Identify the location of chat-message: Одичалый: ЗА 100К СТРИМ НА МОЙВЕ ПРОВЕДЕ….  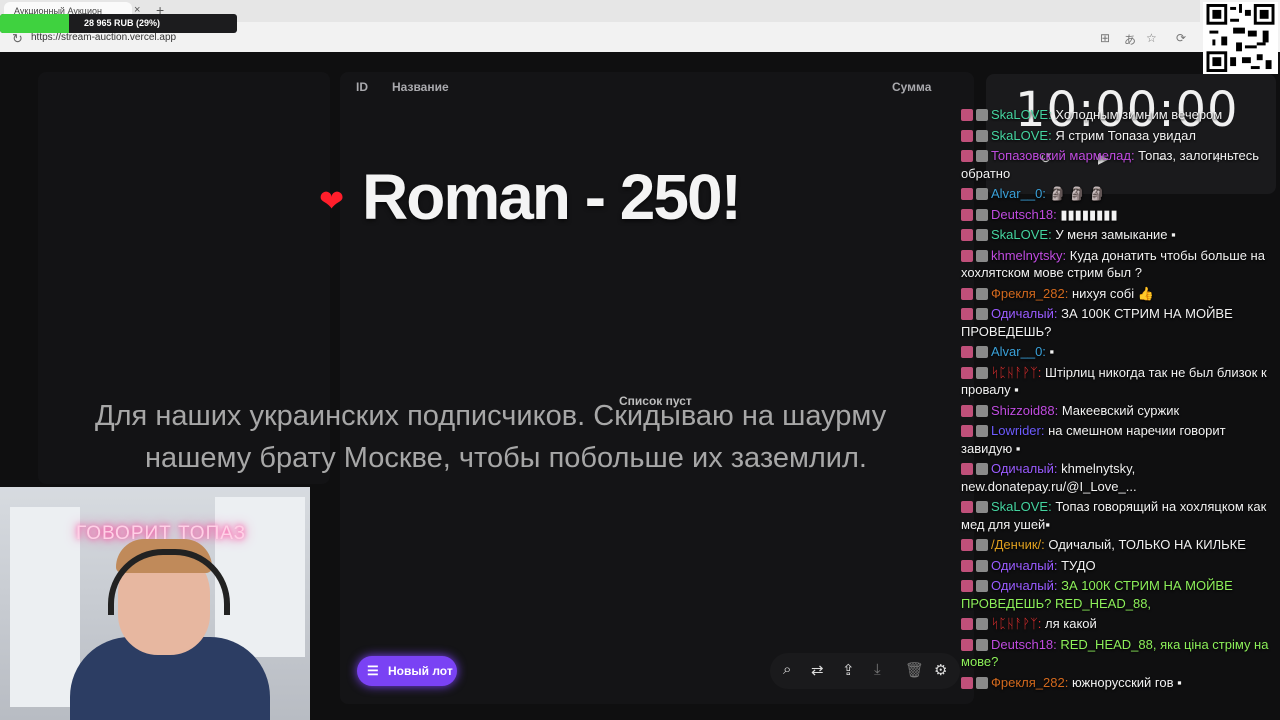
(1117, 322).